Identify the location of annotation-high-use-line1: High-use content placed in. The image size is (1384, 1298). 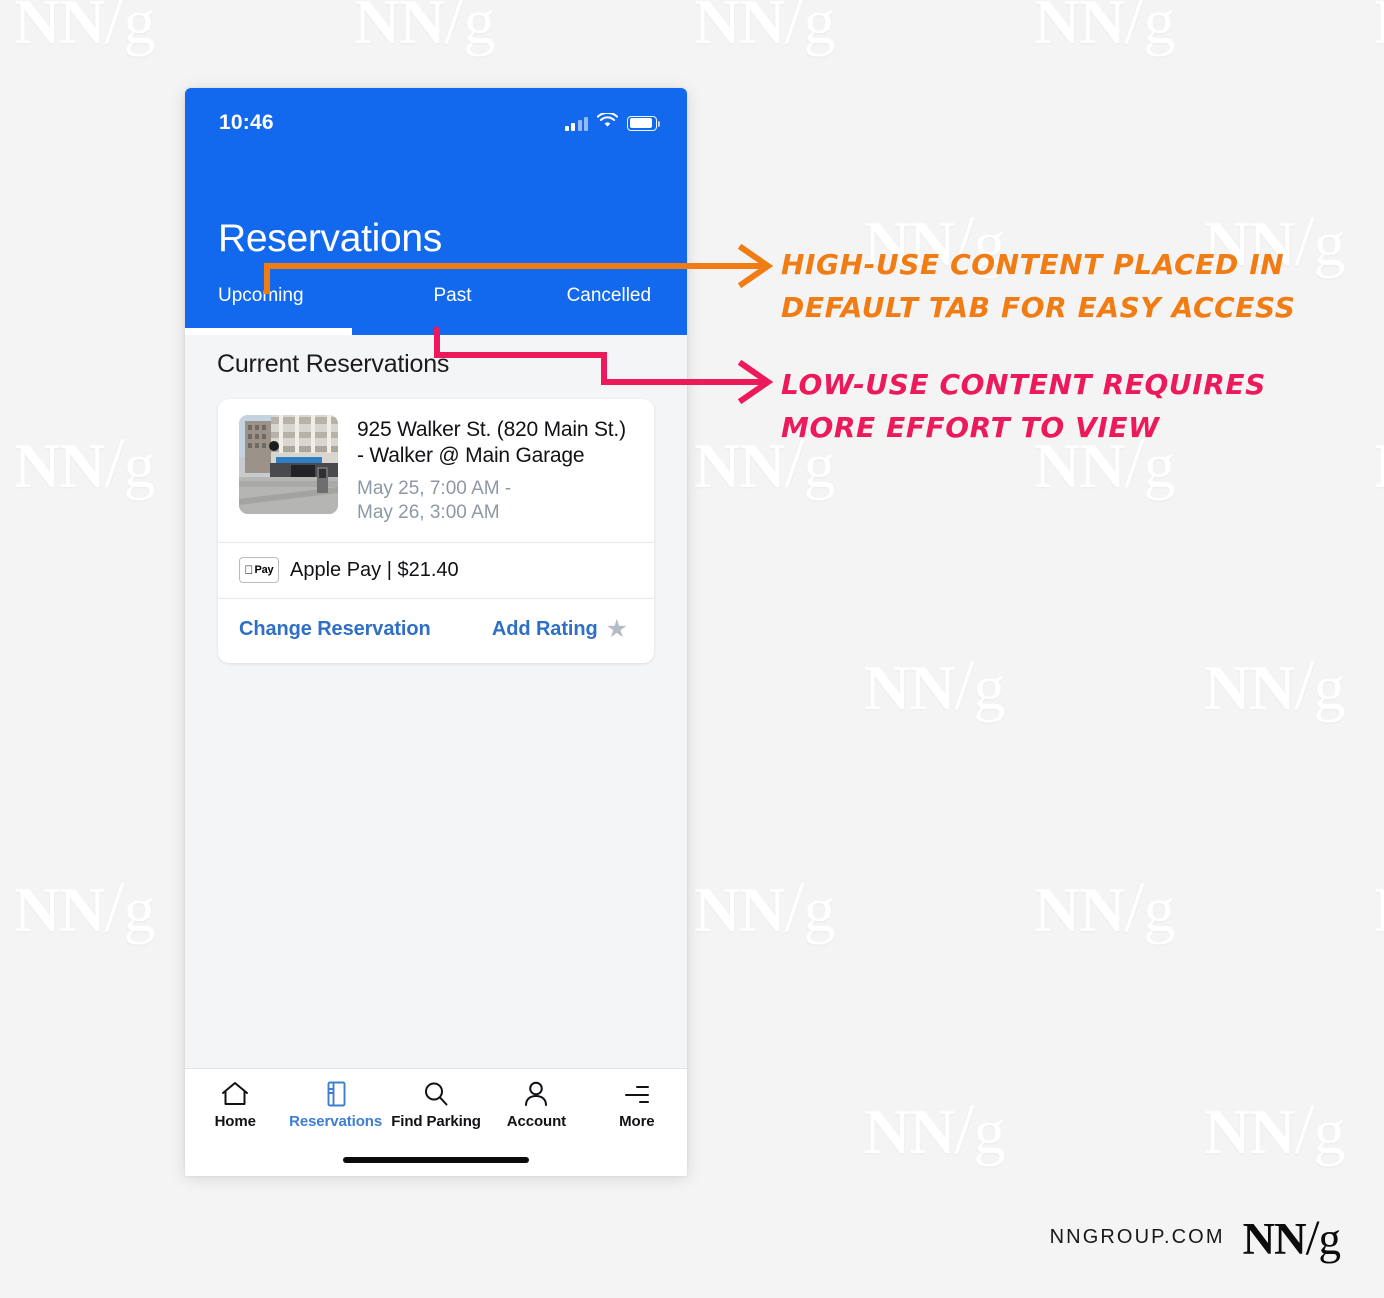
(1033, 264).